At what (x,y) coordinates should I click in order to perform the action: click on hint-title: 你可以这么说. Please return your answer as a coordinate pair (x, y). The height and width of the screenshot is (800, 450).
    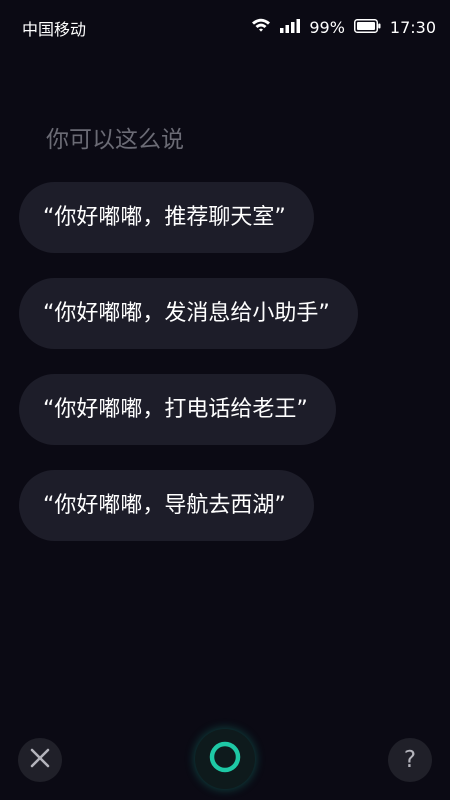
    Looking at the image, I should click on (115, 140).